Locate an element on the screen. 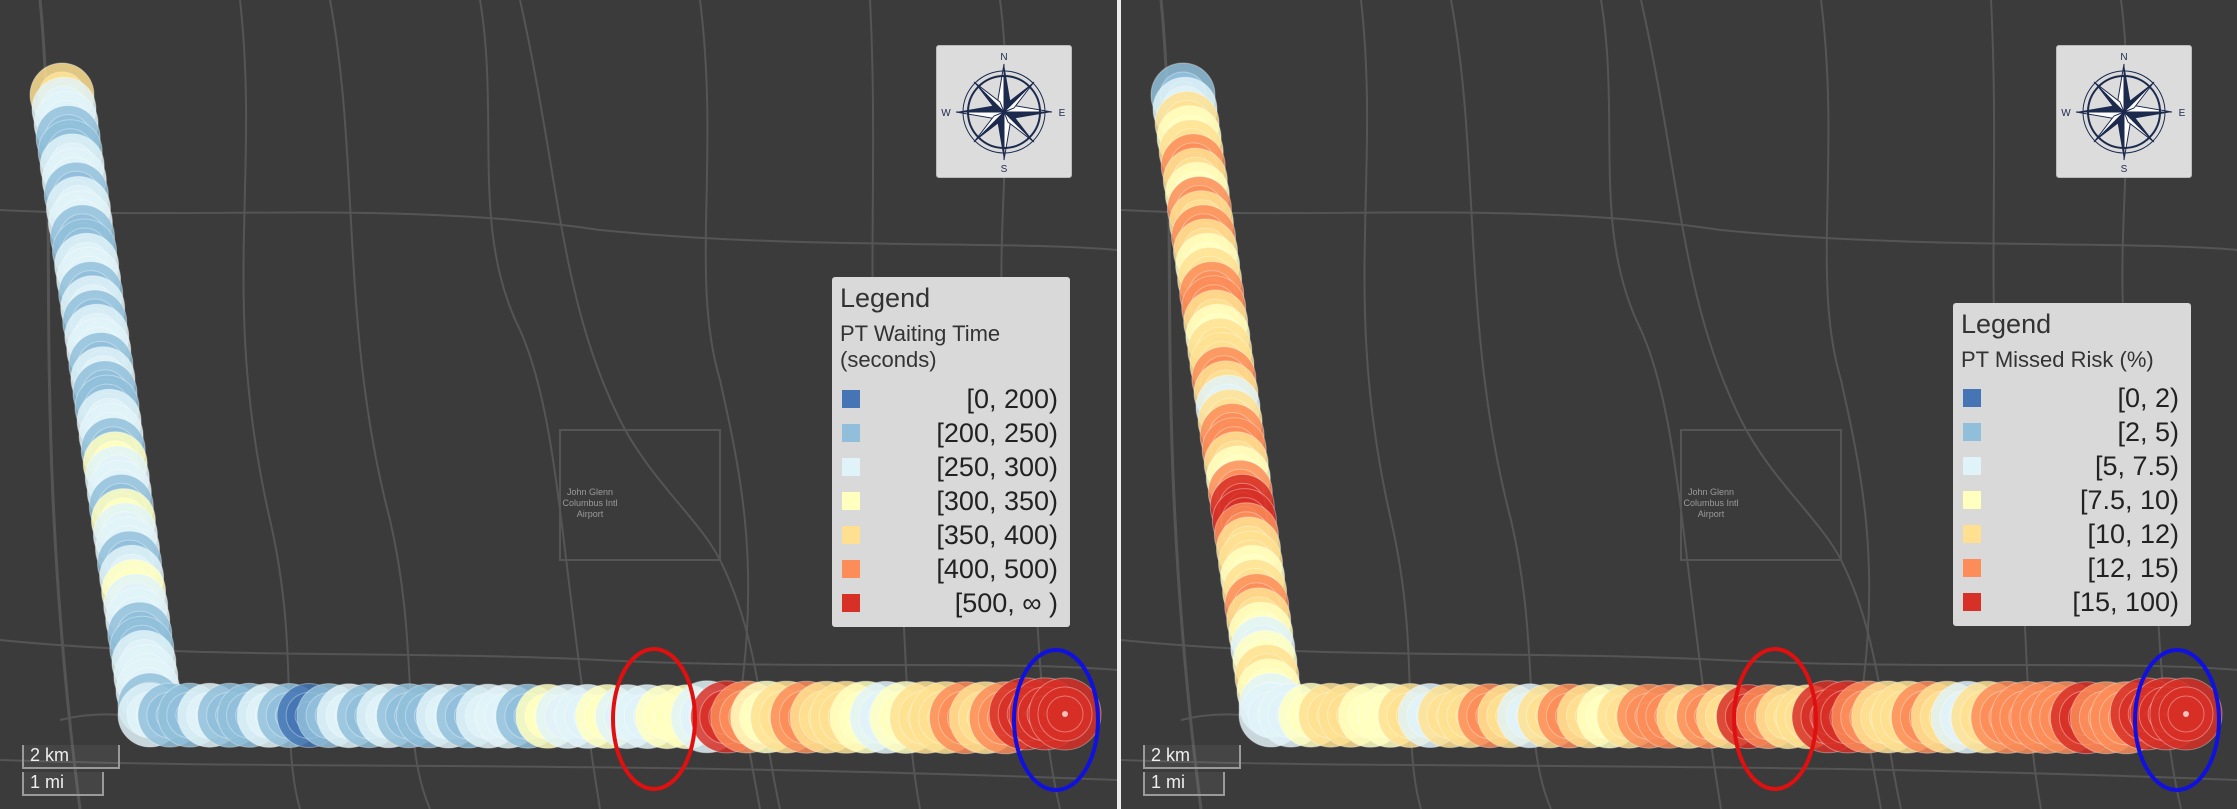  legend-subtitle: PT Waiting Time is located at coordinates (920, 333).